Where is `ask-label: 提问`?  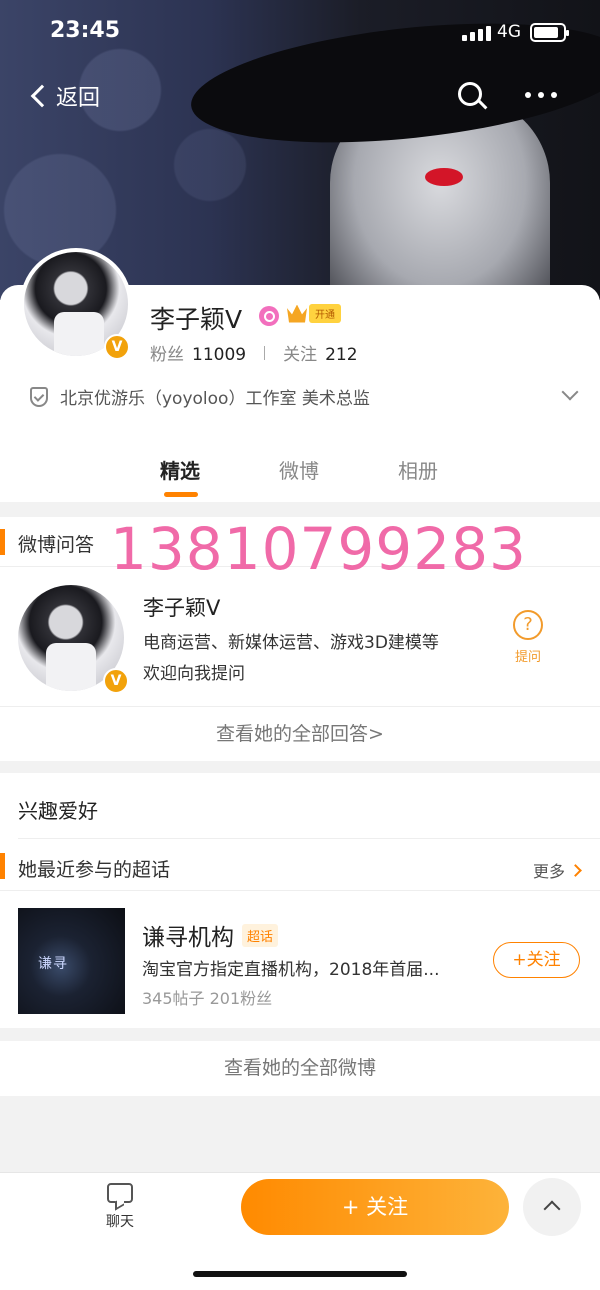 ask-label: 提问 is located at coordinates (527, 657).